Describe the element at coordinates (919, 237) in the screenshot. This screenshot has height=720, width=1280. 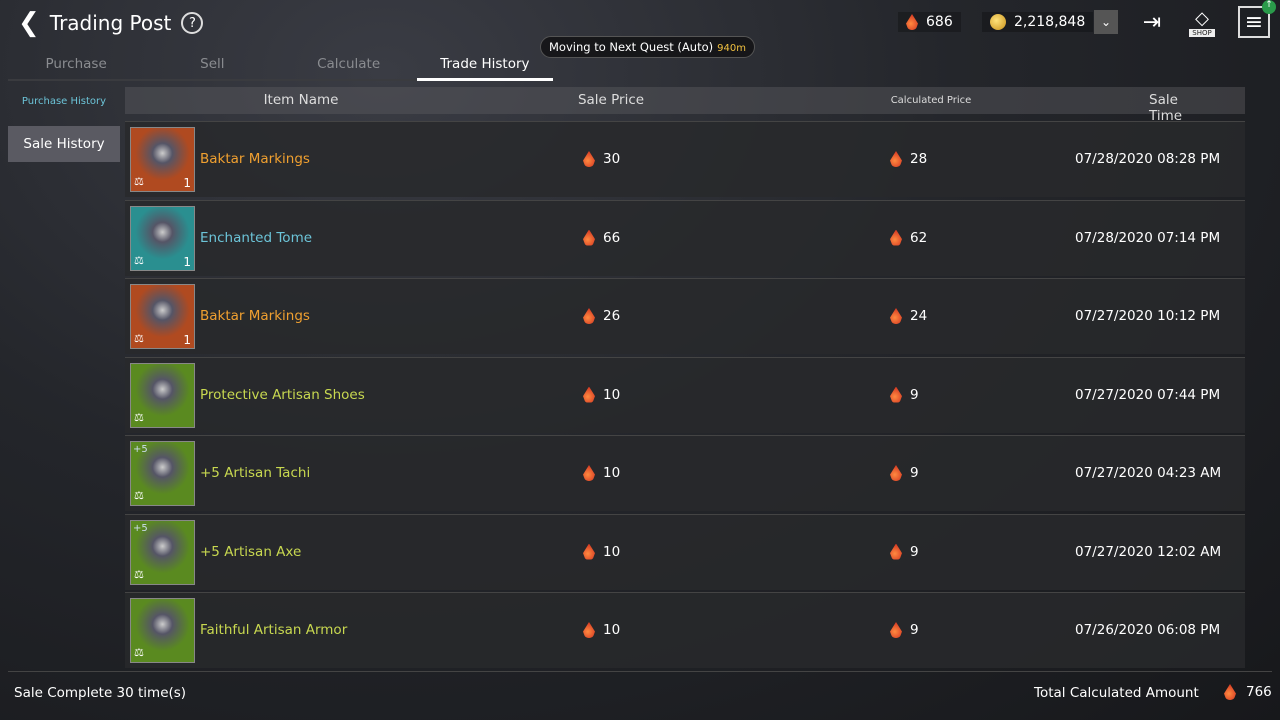
I see `calculated-price: 62` at that location.